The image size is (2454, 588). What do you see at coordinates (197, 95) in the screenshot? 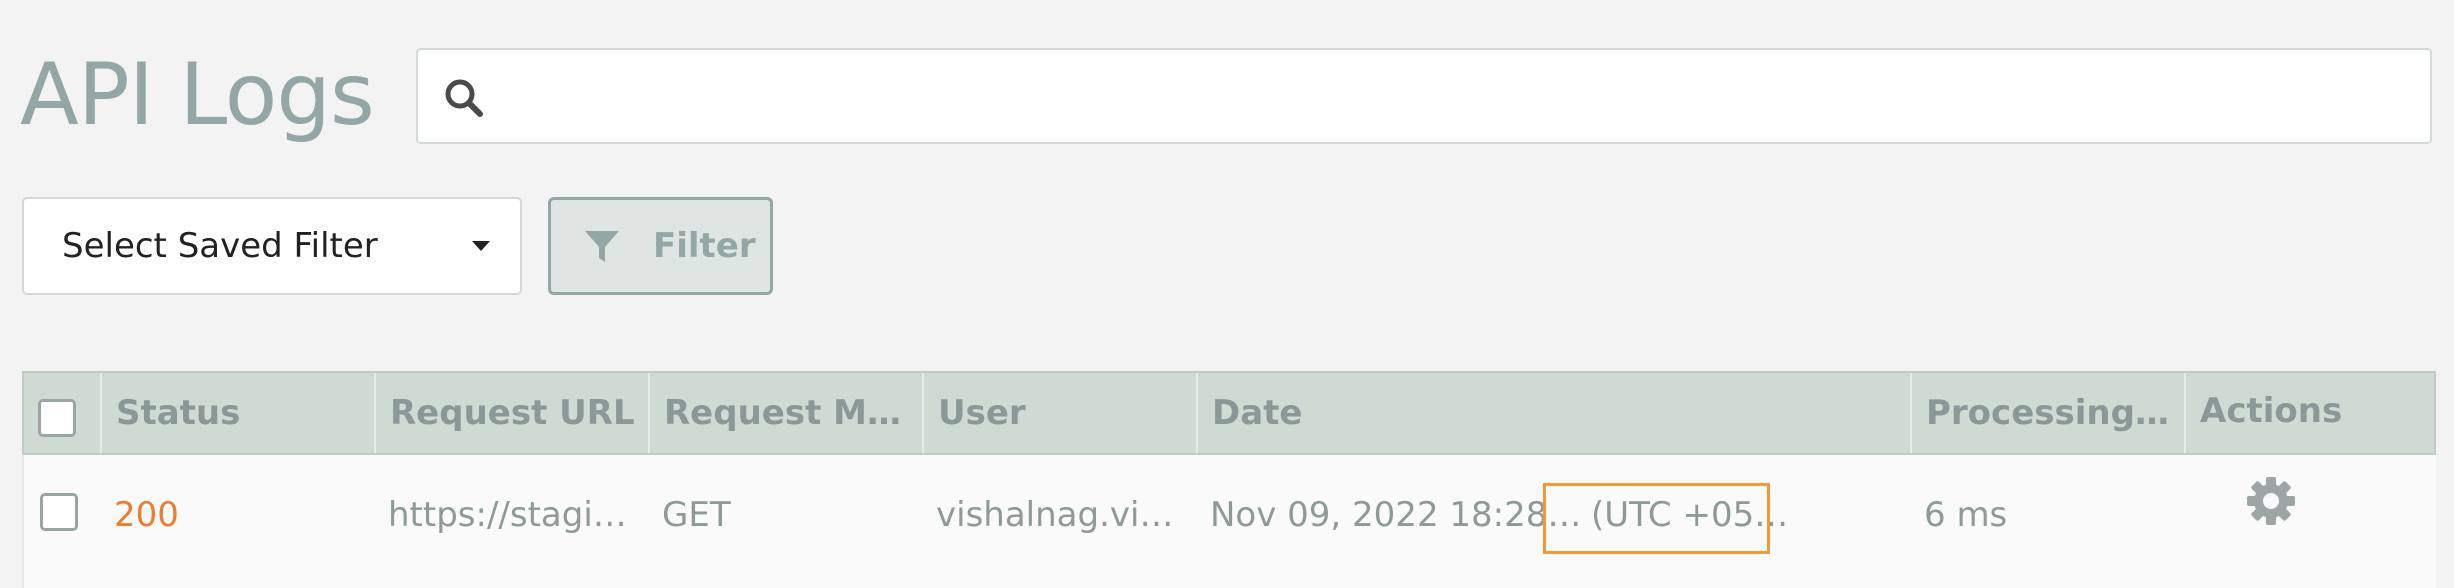
I see `page-title: API Logs` at bounding box center [197, 95].